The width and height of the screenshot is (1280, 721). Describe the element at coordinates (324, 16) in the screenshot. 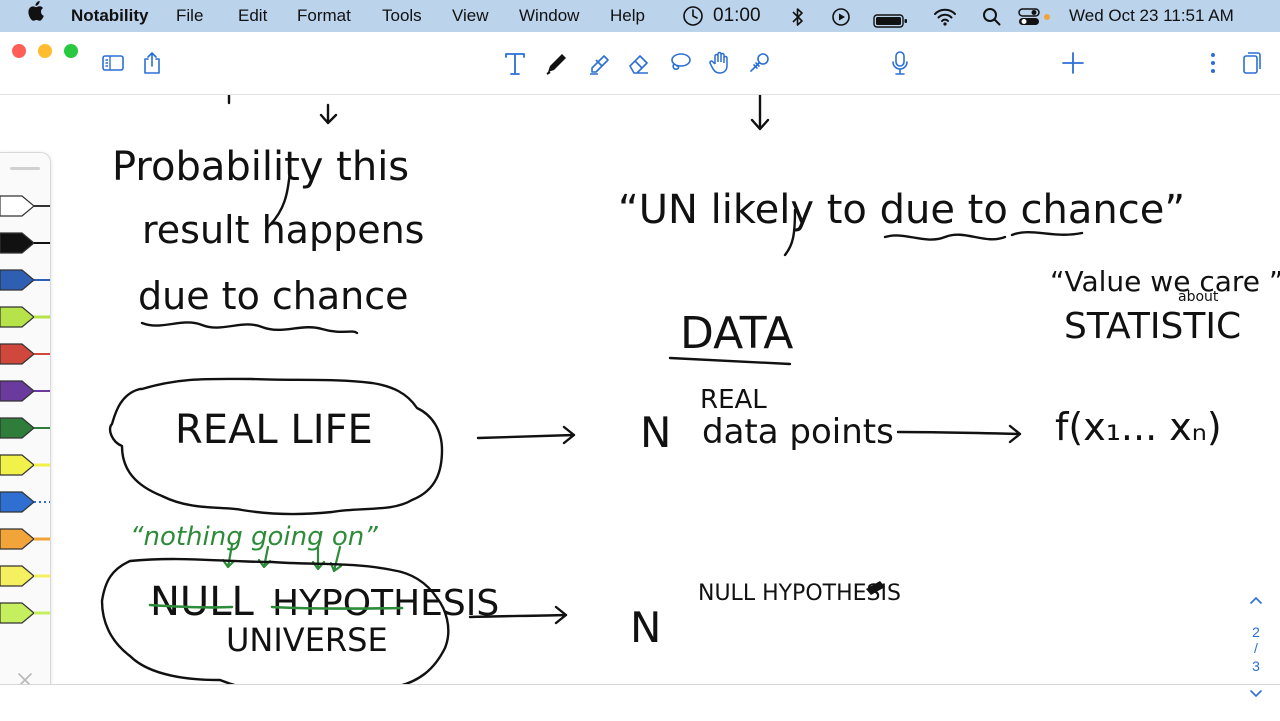

I see `menu-format: Format` at that location.